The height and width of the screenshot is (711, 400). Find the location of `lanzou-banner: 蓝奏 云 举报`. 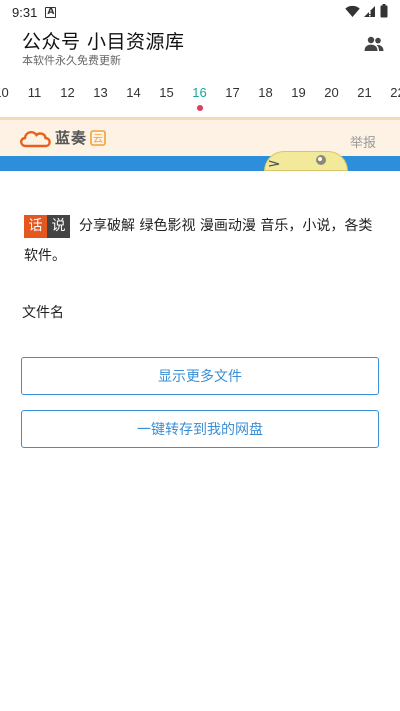

lanzou-banner: 蓝奏 云 举报 is located at coordinates (200, 144).